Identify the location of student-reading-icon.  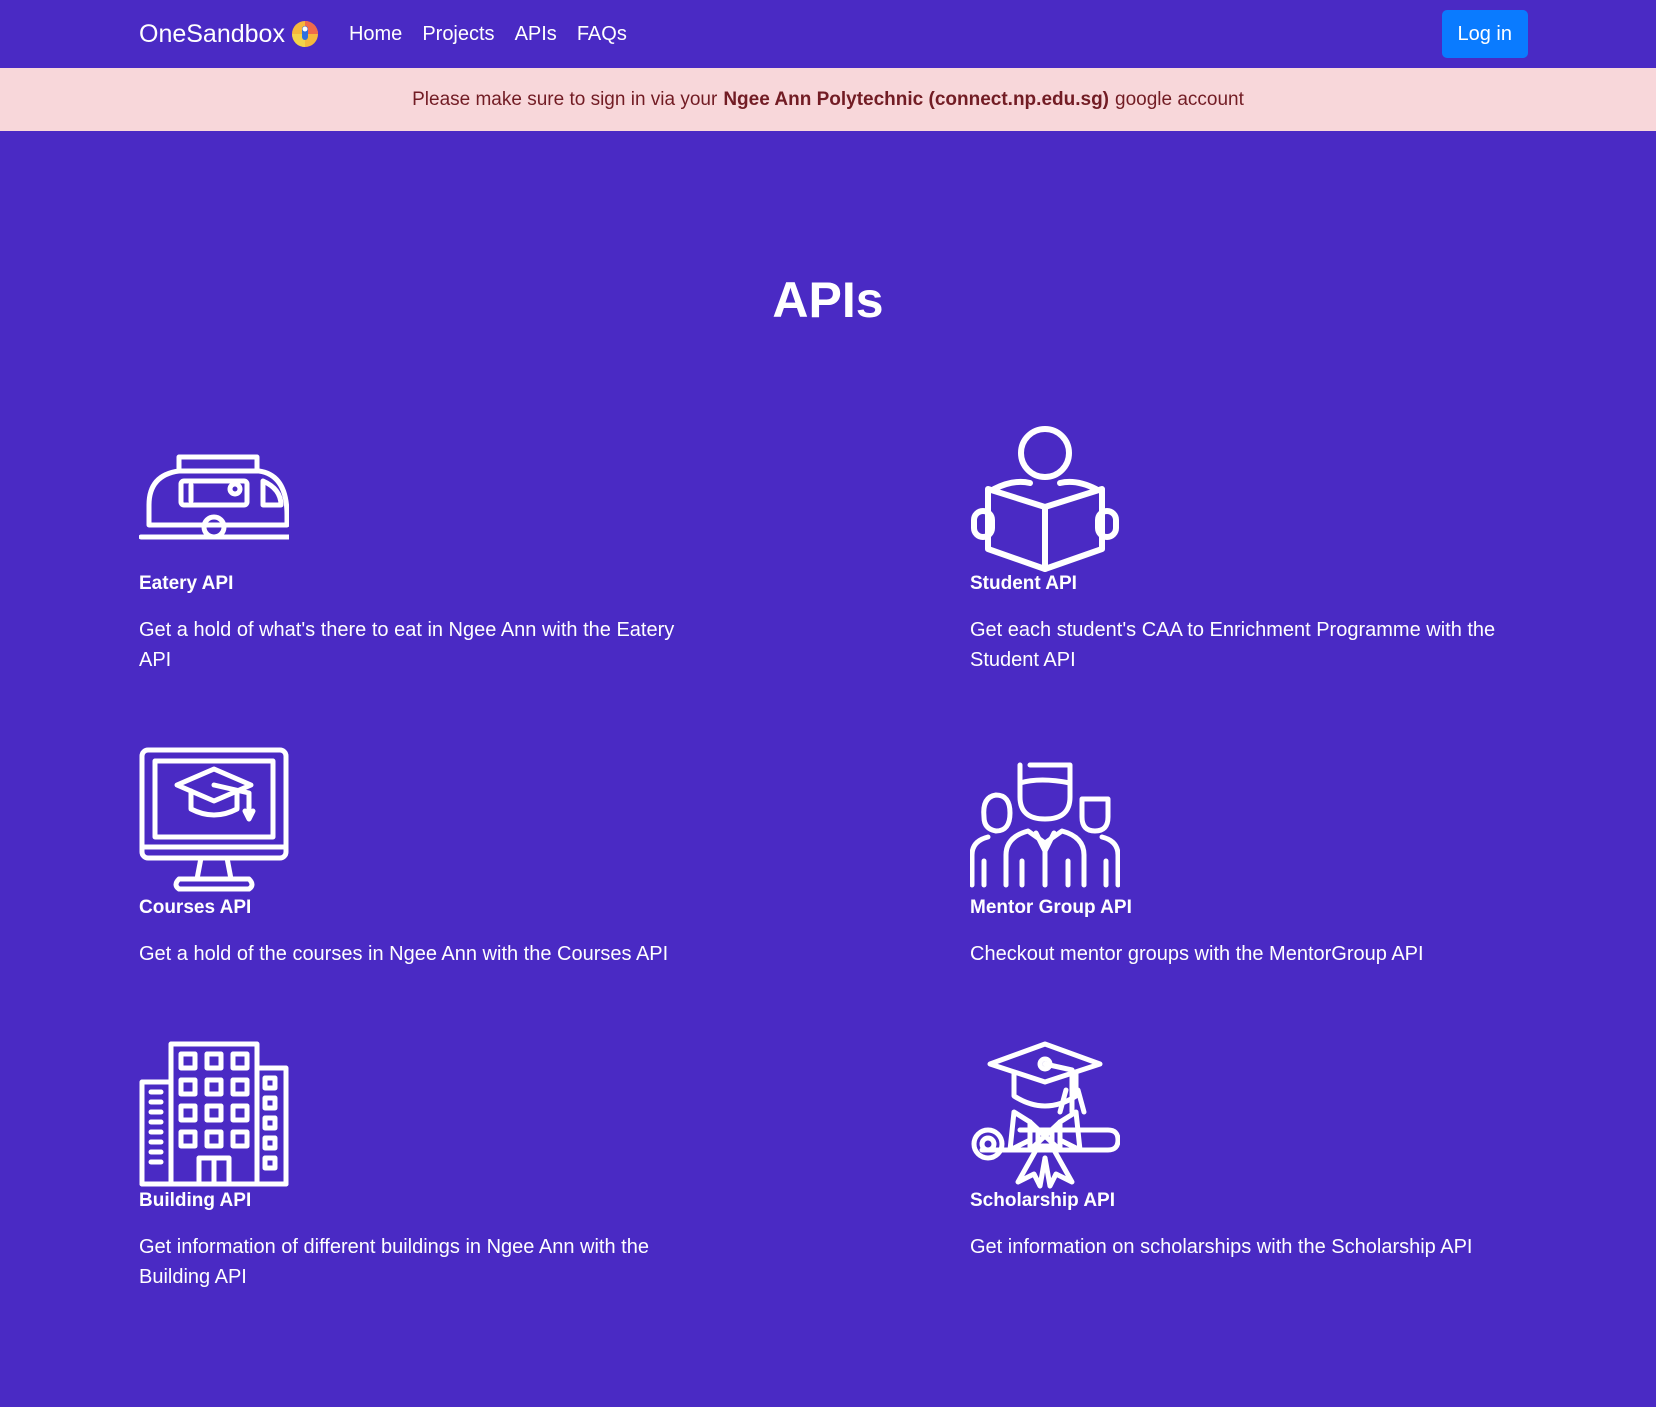
(1045, 498).